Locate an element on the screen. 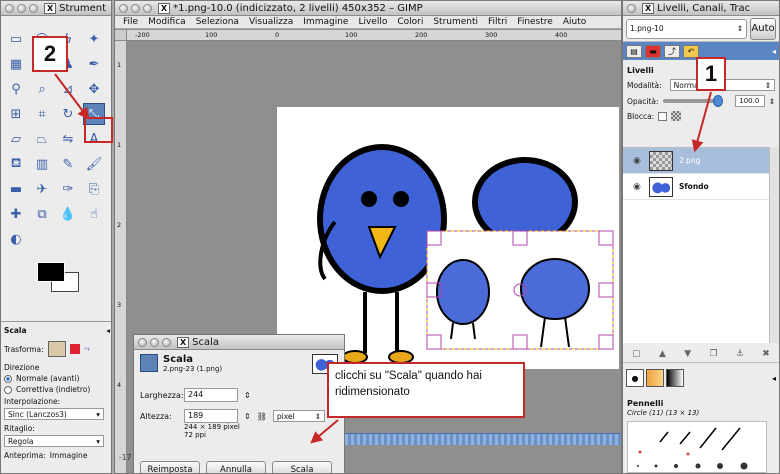  paths-icon: ✒ is located at coordinates (94, 64).